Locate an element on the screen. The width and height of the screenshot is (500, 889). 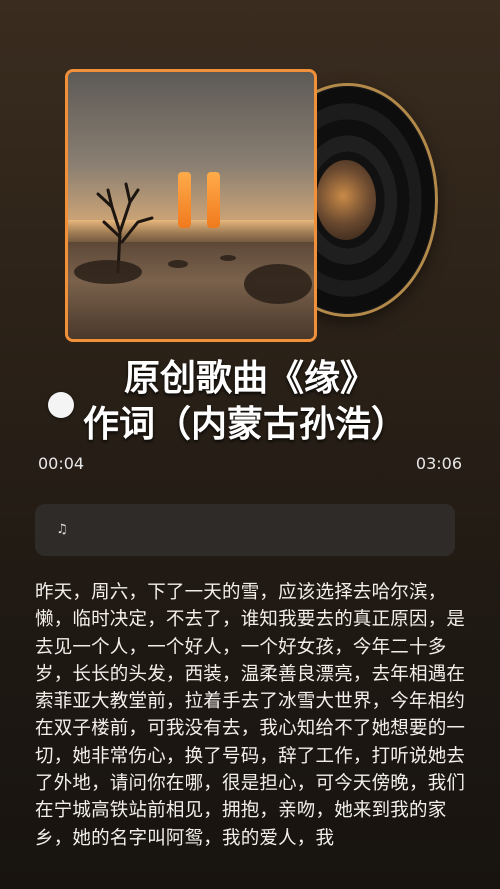
song-title-line1: 原创歌曲《缘》 is located at coordinates (249, 378).